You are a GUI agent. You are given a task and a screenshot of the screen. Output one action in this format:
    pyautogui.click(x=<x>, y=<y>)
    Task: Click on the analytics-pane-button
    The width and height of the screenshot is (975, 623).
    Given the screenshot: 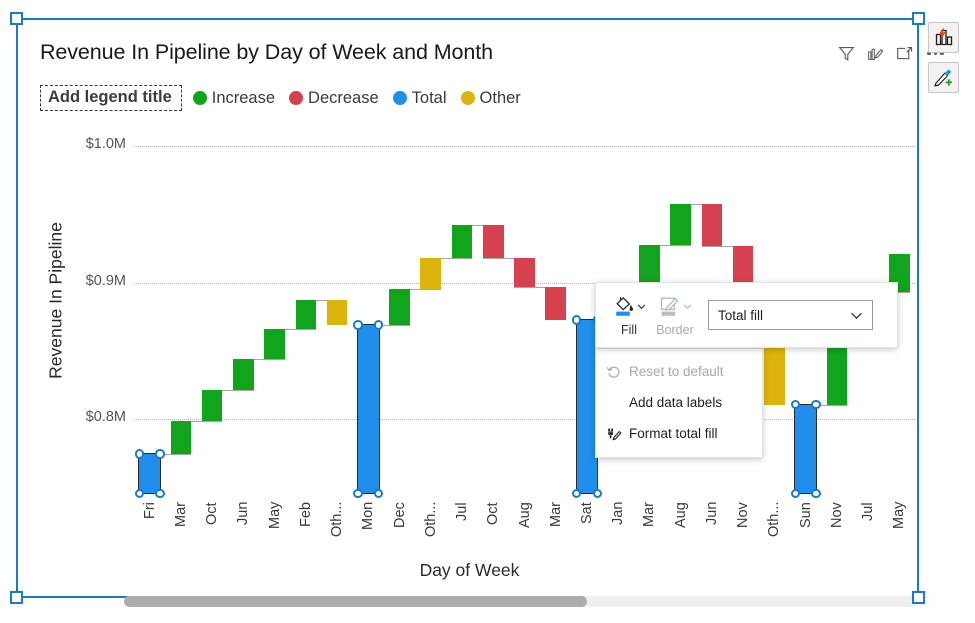 What is the action you would take?
    pyautogui.click(x=943, y=37)
    